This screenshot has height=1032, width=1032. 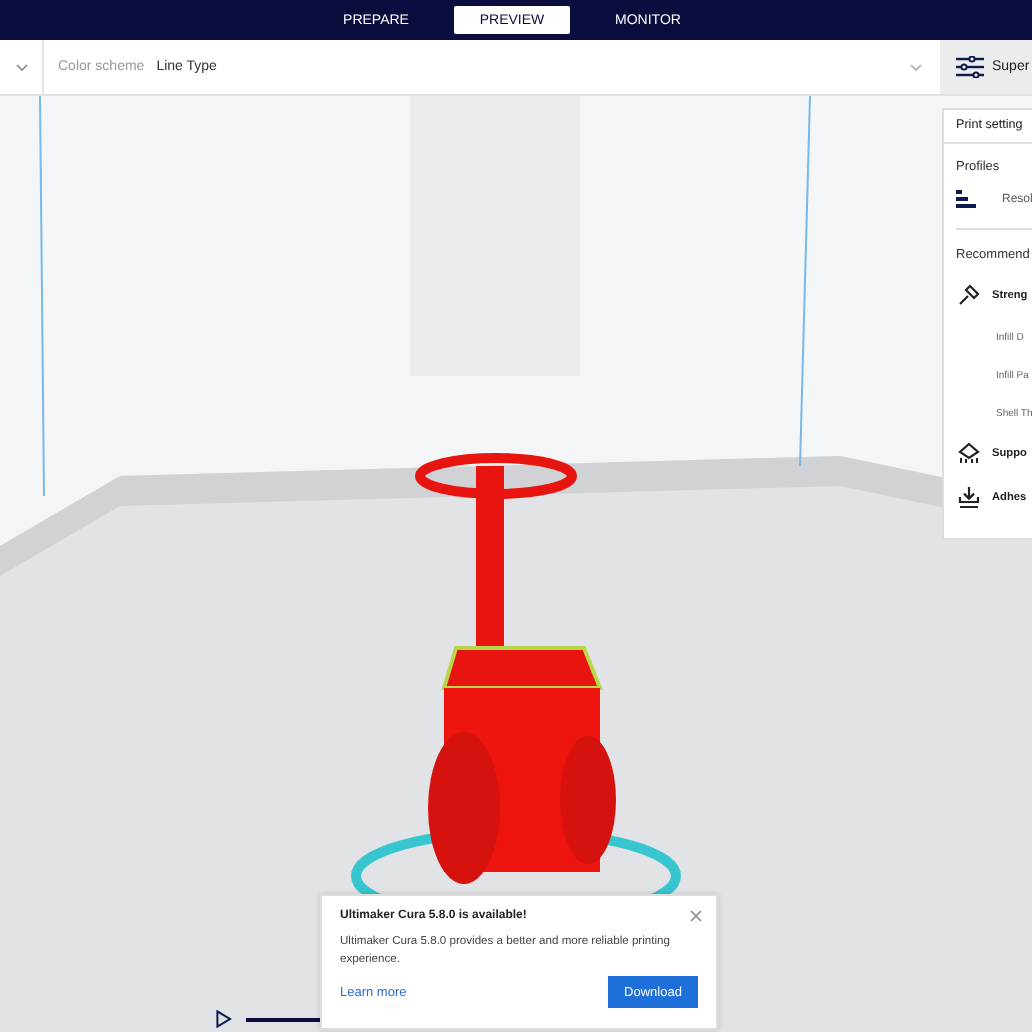 I want to click on brush-icon, so click(x=969, y=295).